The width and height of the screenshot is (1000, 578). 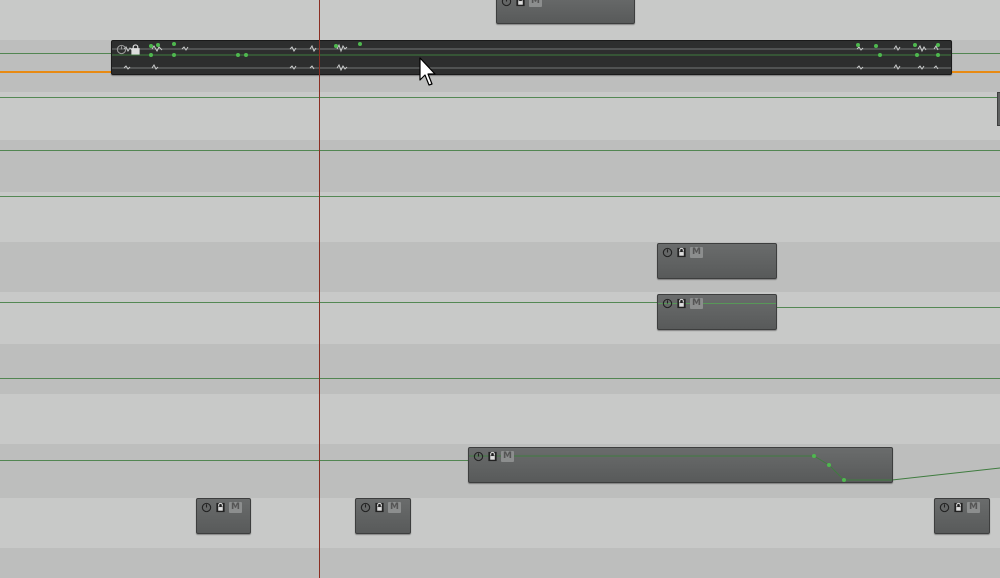 What do you see at coordinates (319, 289) in the screenshot?
I see `playhead` at bounding box center [319, 289].